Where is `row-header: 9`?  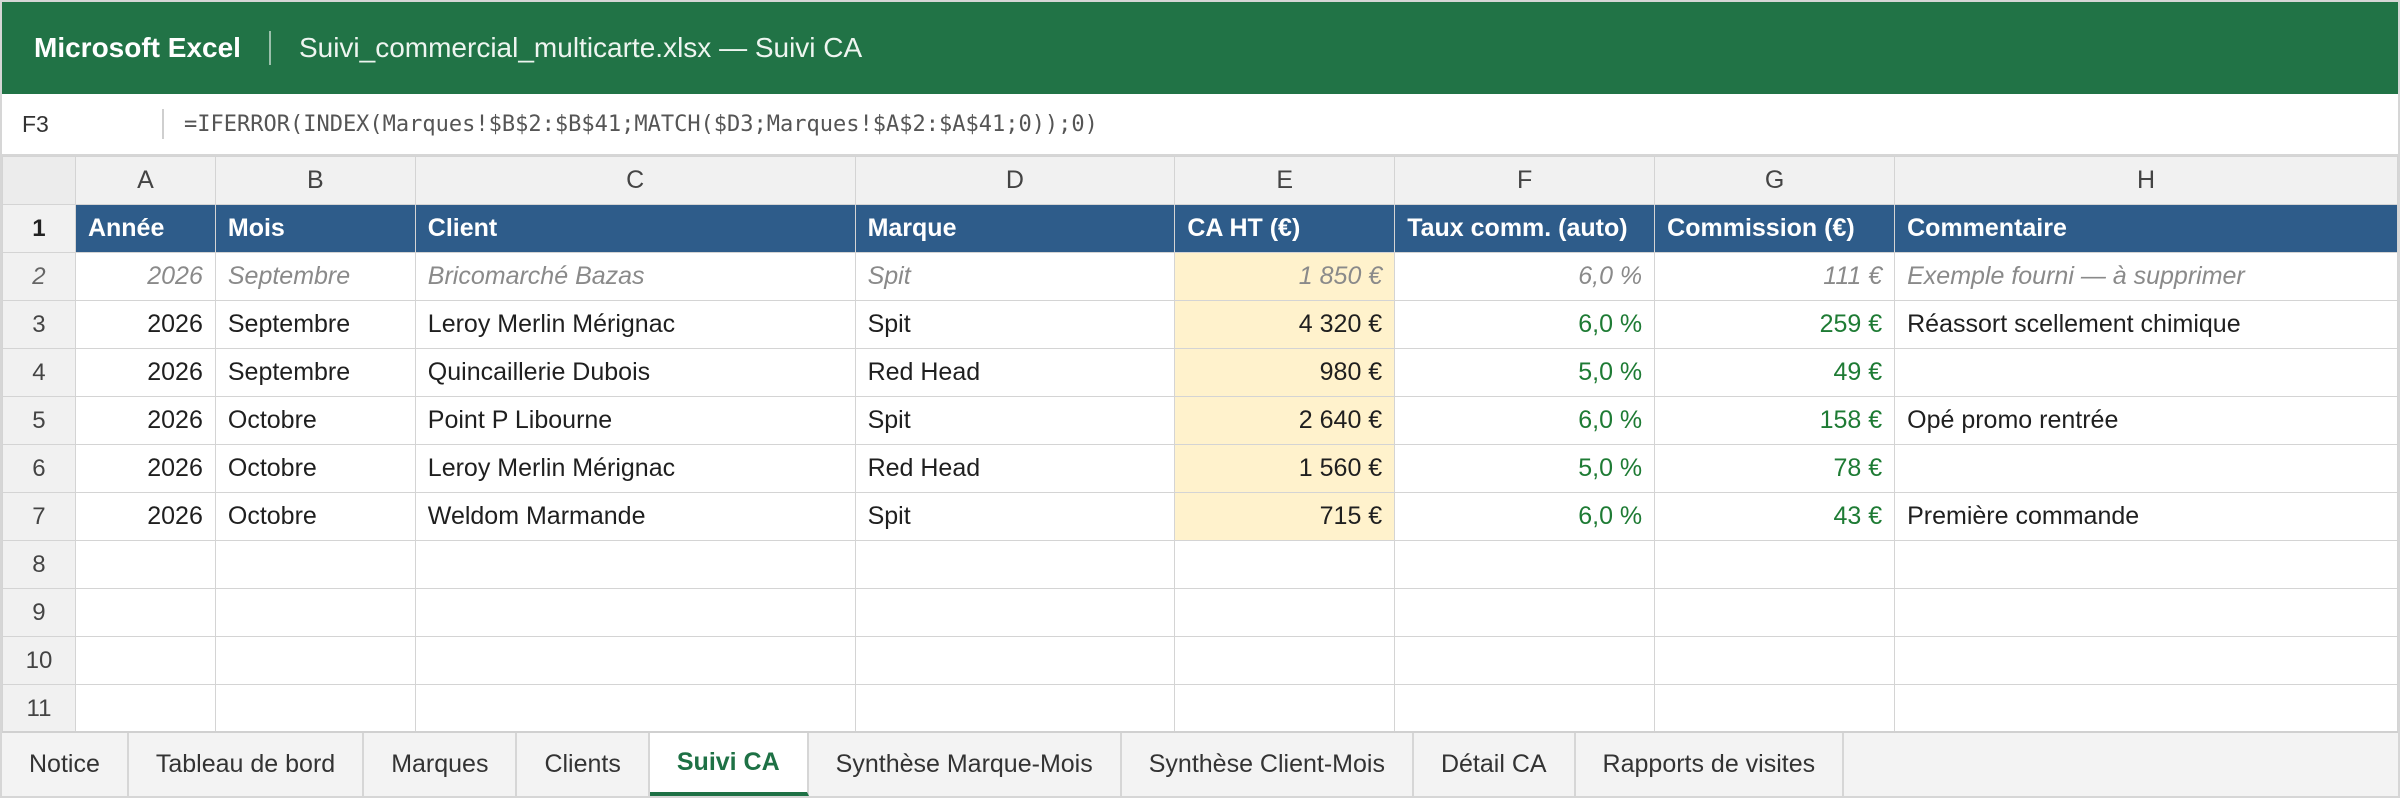
row-header: 9 is located at coordinates (39, 612).